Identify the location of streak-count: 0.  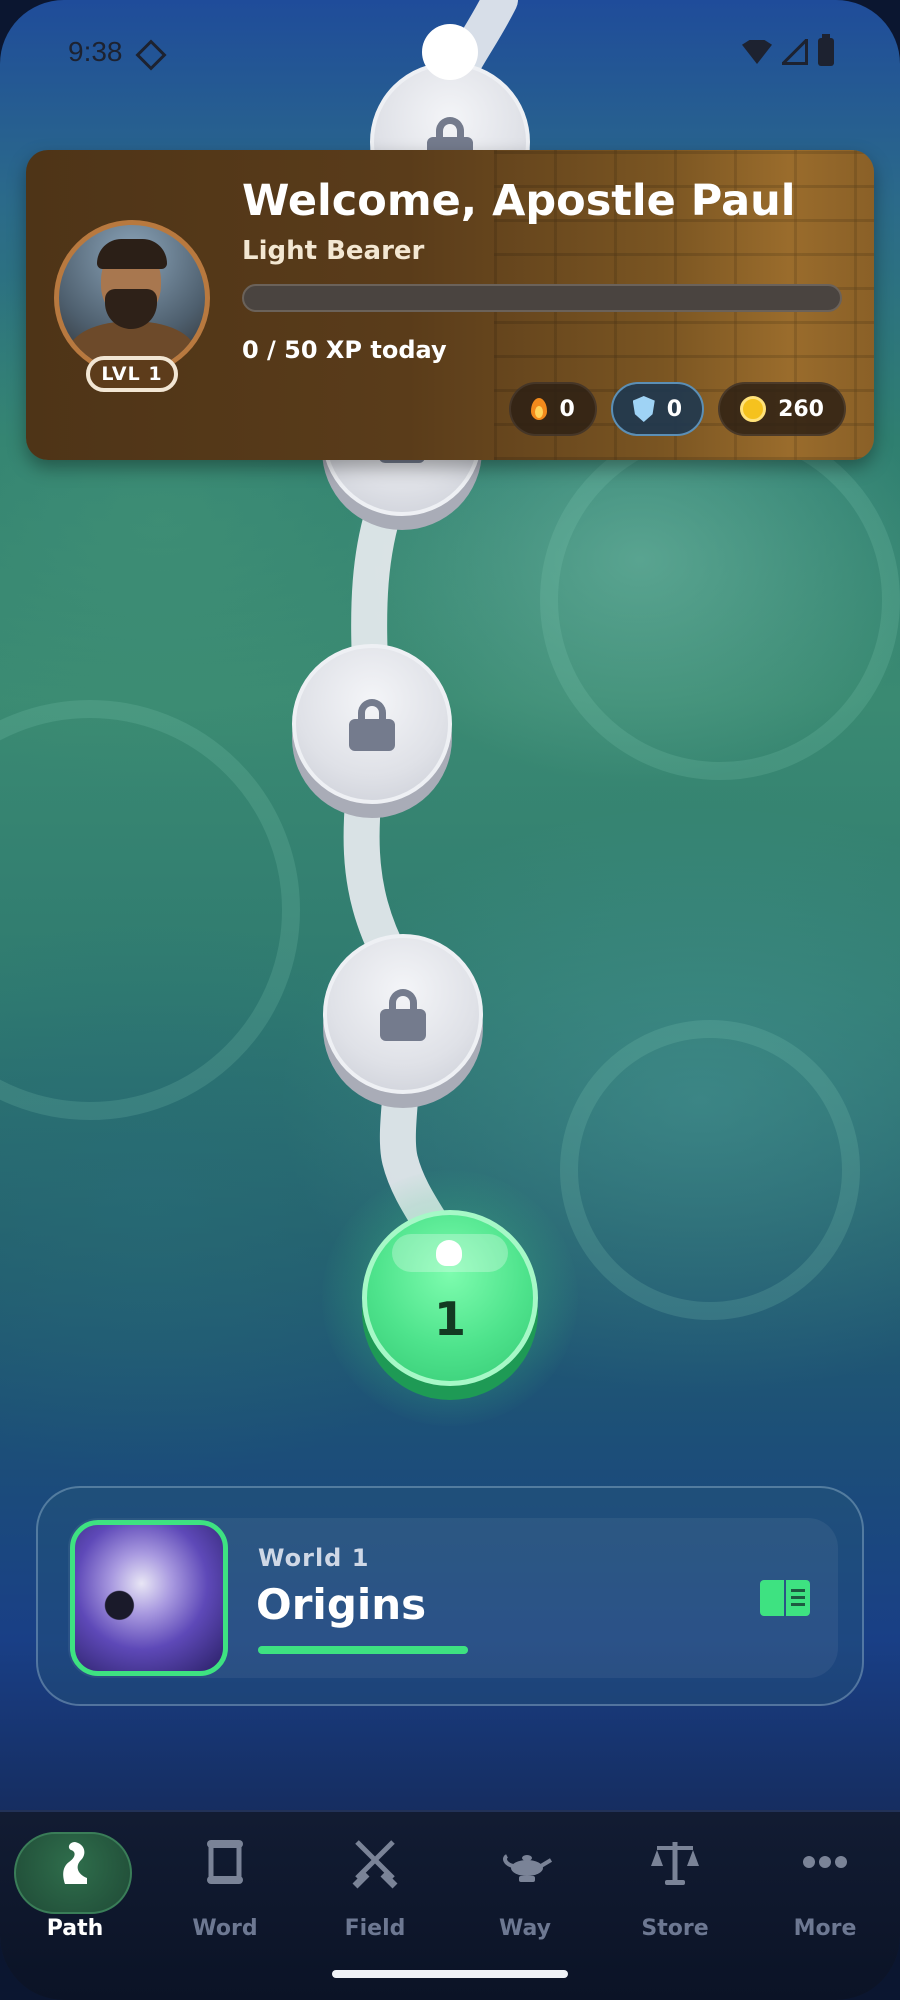
(567, 409).